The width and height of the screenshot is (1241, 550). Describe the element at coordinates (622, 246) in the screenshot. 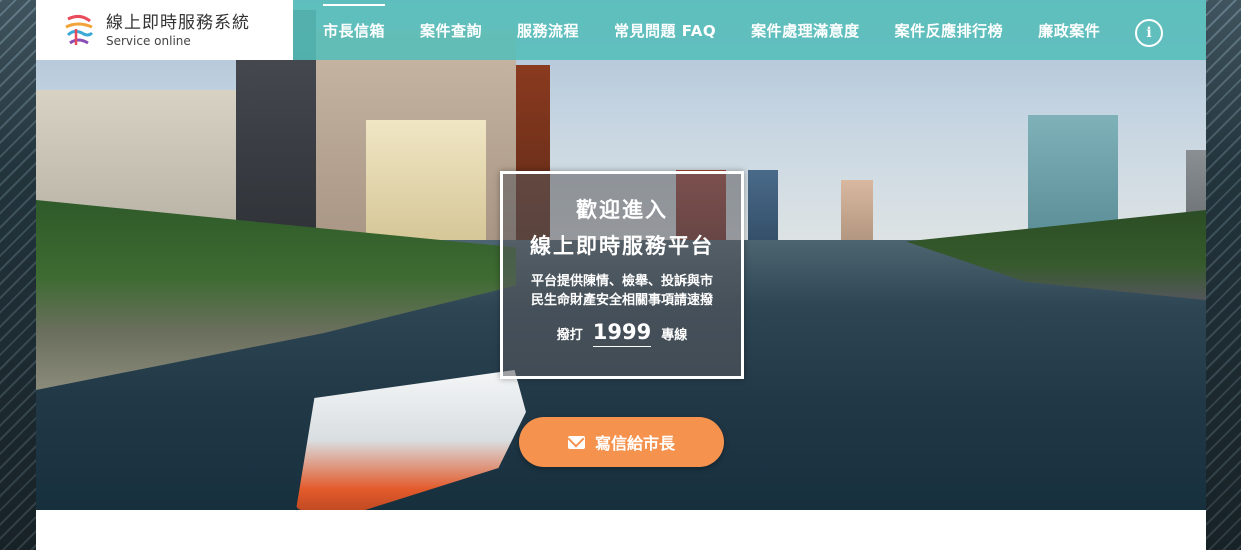

I see `welcome-heading-line2: 線上即時服務平台` at that location.